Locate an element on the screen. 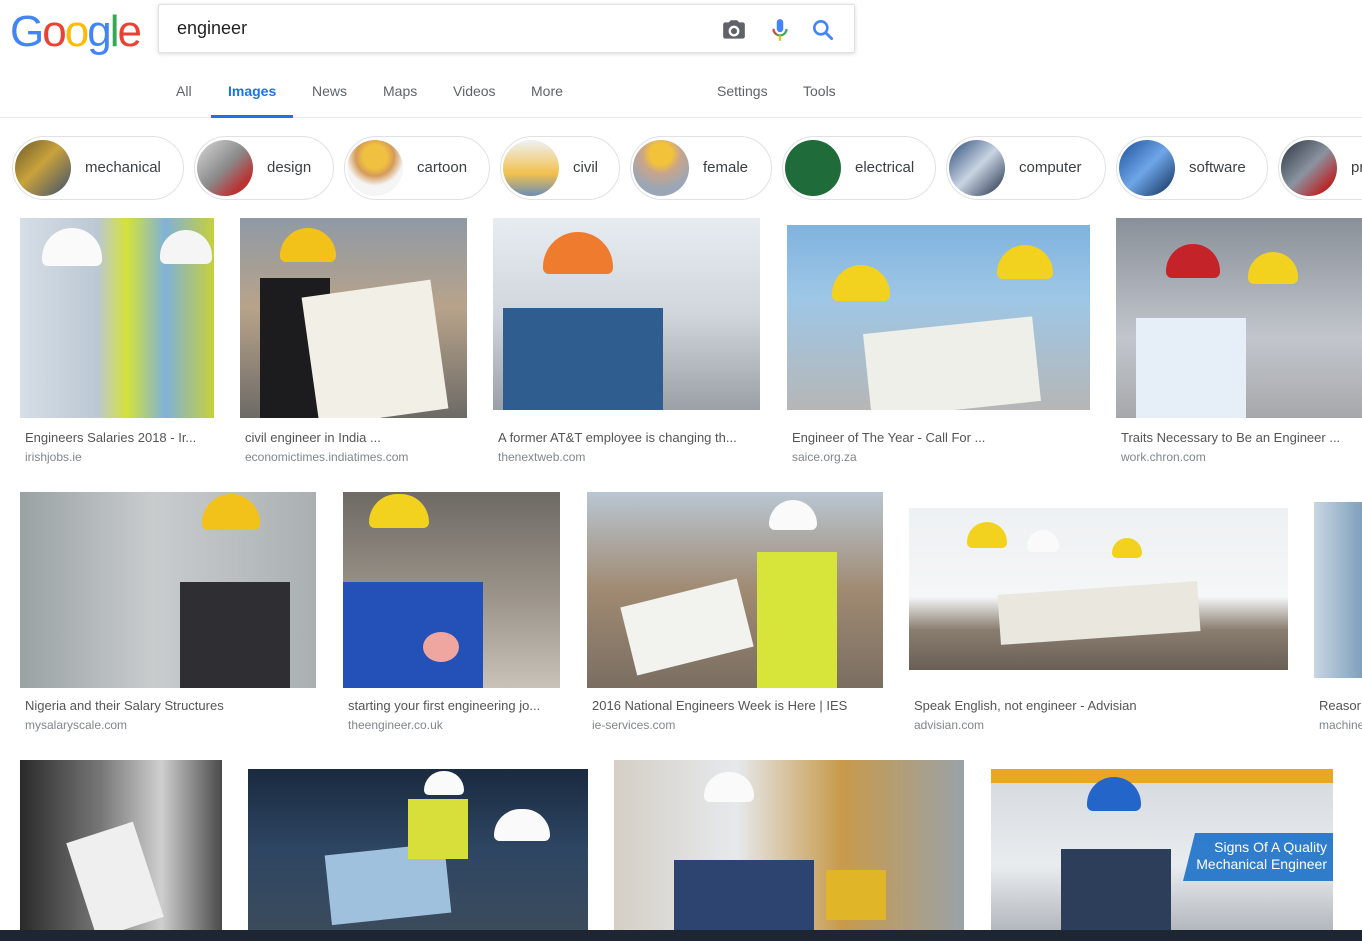 The height and width of the screenshot is (941, 1362). result-source: thenextweb.com is located at coordinates (628, 457).